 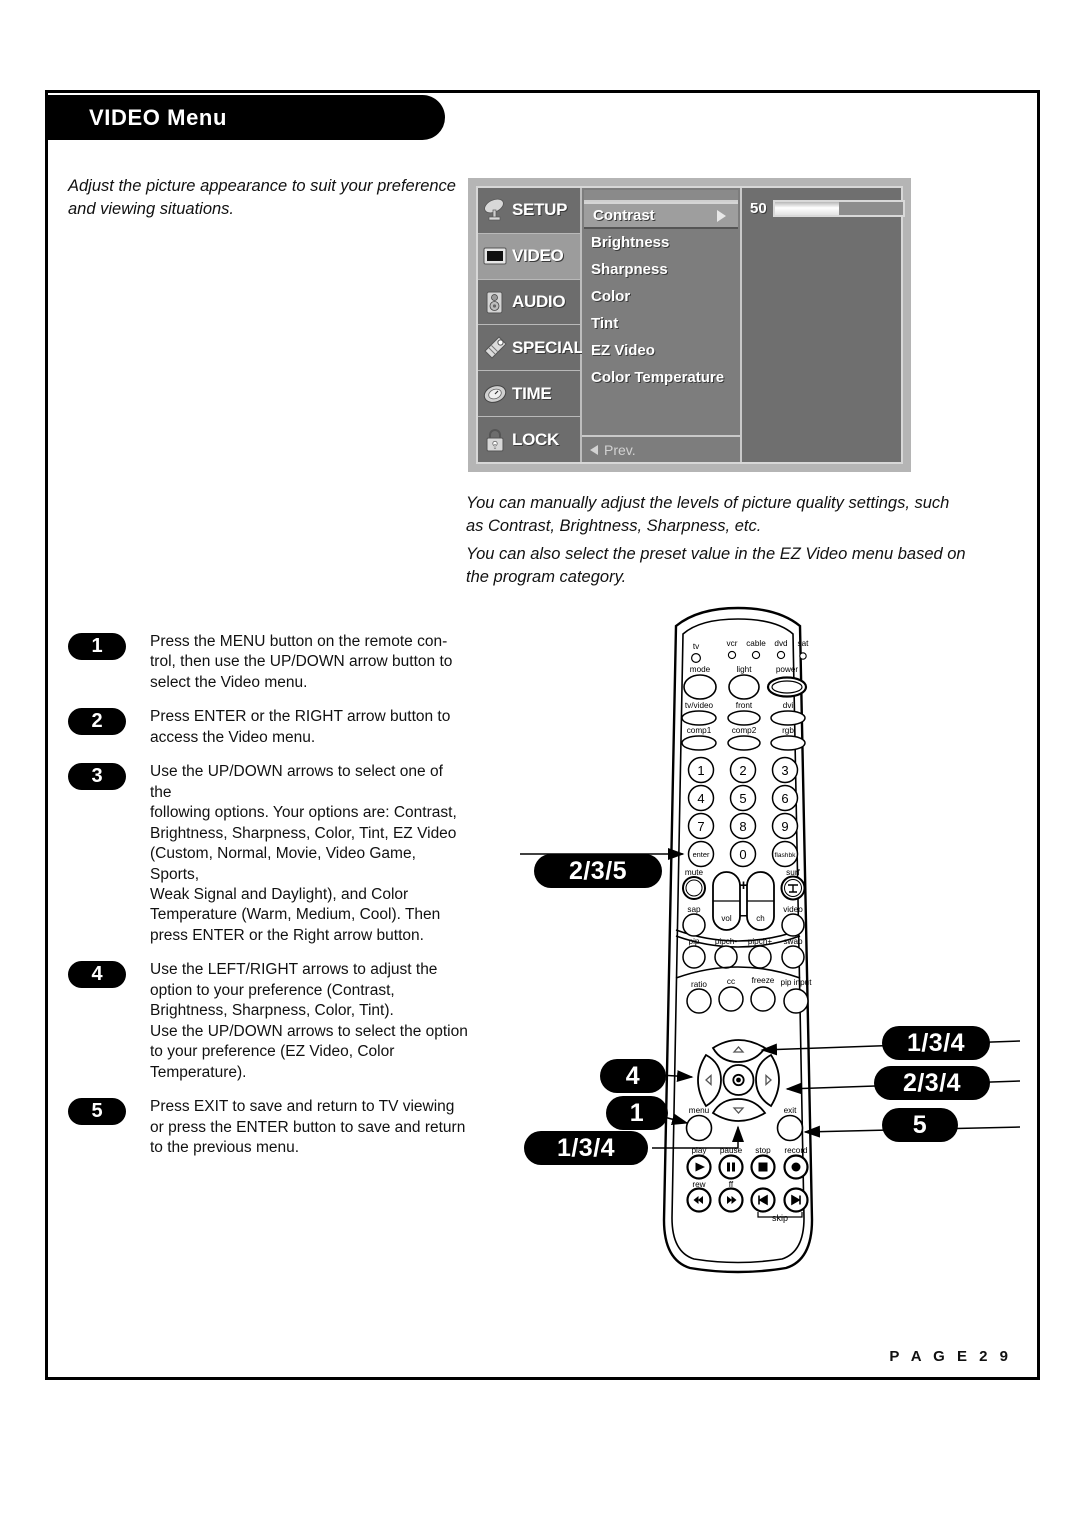 What do you see at coordinates (756, 655) in the screenshot?
I see `led-cable` at bounding box center [756, 655].